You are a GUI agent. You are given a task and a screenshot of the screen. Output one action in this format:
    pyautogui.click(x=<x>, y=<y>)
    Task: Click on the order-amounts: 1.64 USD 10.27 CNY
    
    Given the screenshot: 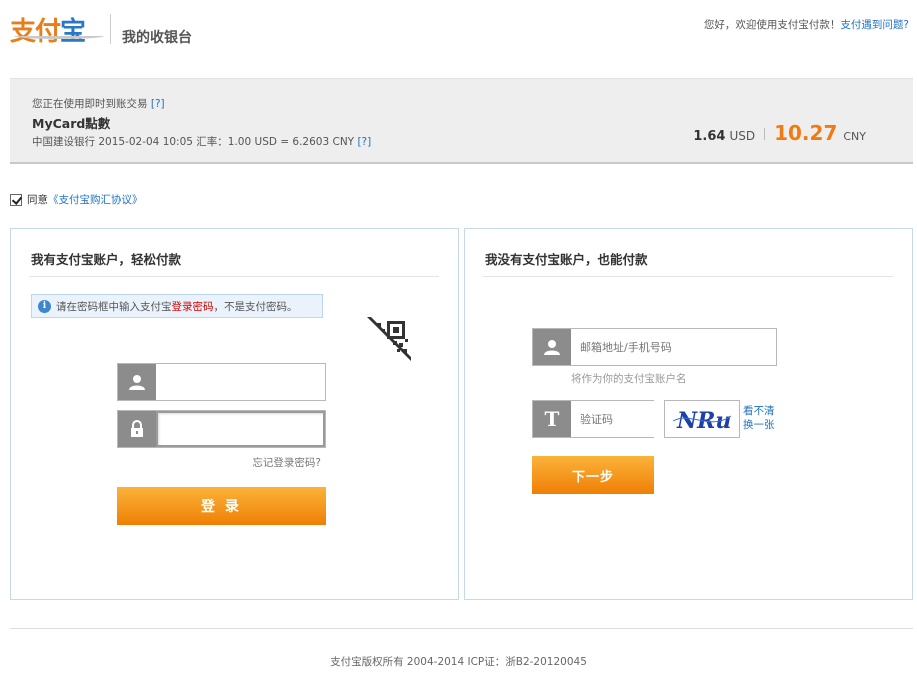 What is the action you would take?
    pyautogui.click(x=779, y=133)
    